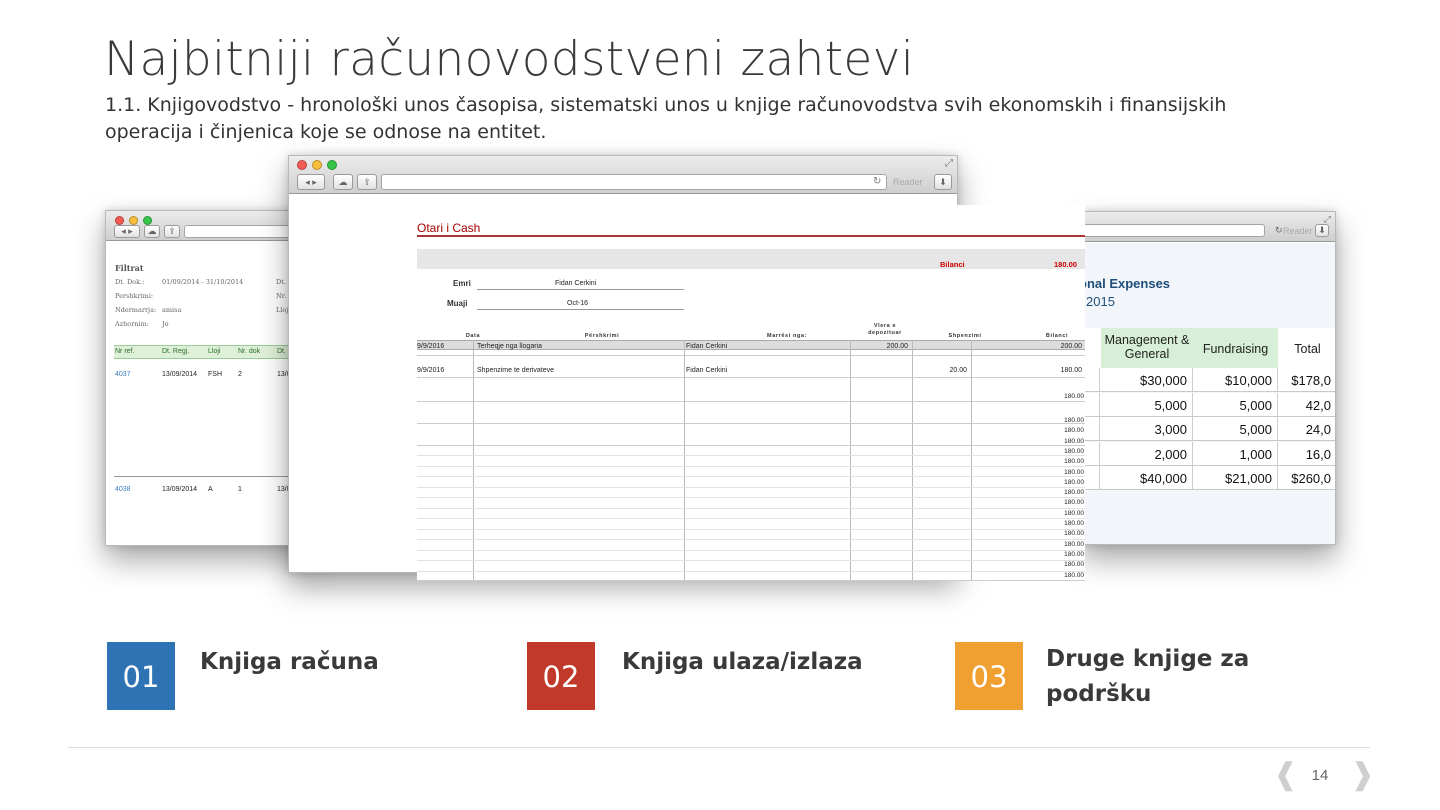 This screenshot has height=810, width=1440. Describe the element at coordinates (1311, 380) in the screenshot. I see `table-cell: $178,0` at that location.